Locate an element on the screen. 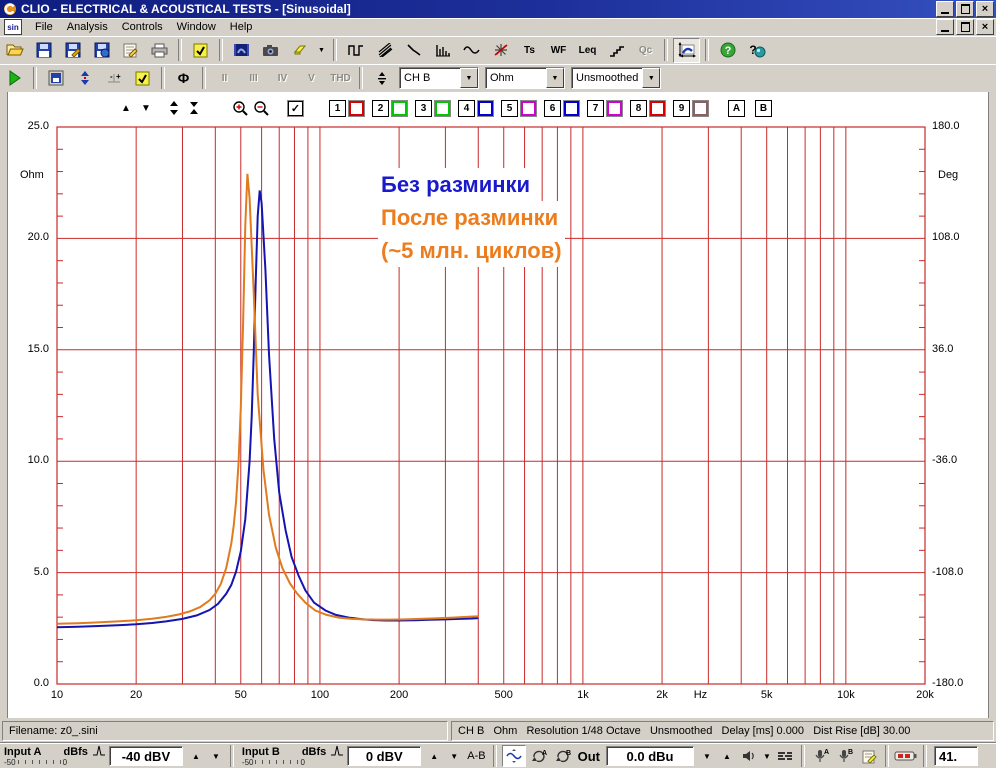 Image resolution: width=996 pixels, height=768 pixels. channel-combo-arrow-icon: ▼ is located at coordinates (469, 78).